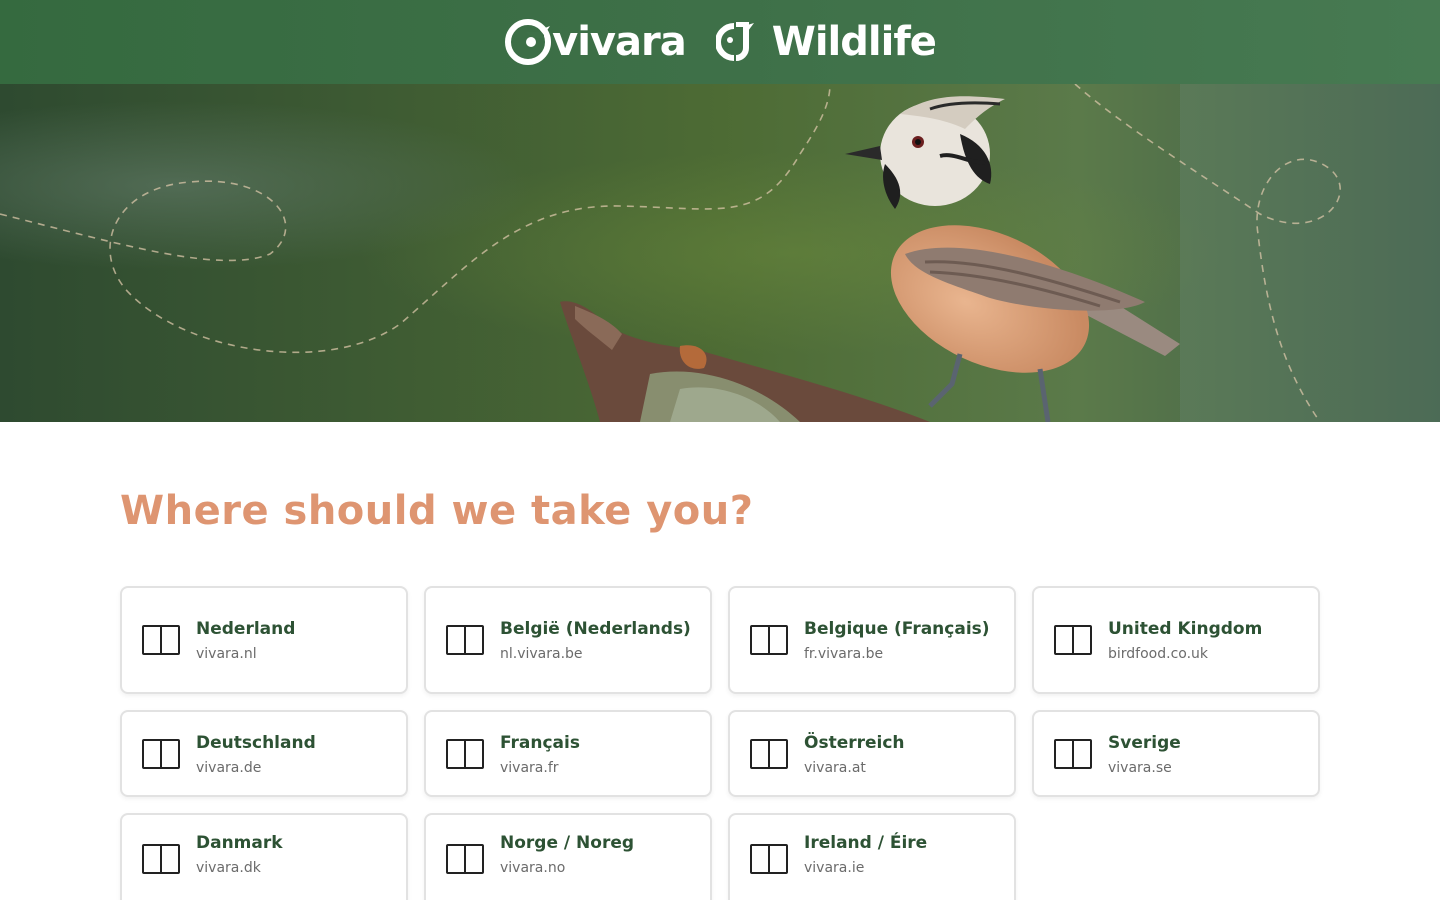 The width and height of the screenshot is (1440, 900). I want to click on country-name: Österreich, so click(854, 742).